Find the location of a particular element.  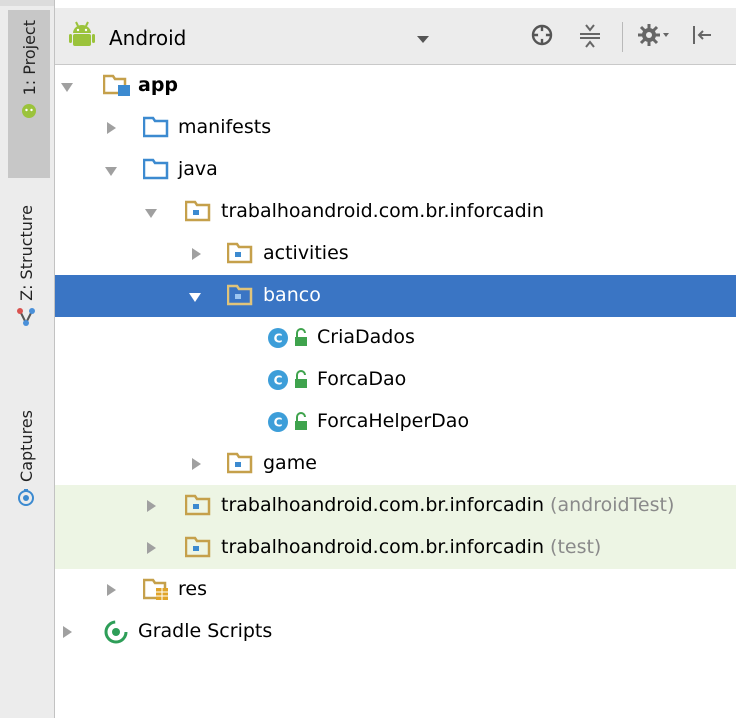

tree-node-package-main: trabalhoandroid.com.br.inforcadin is located at coordinates (395, 212).